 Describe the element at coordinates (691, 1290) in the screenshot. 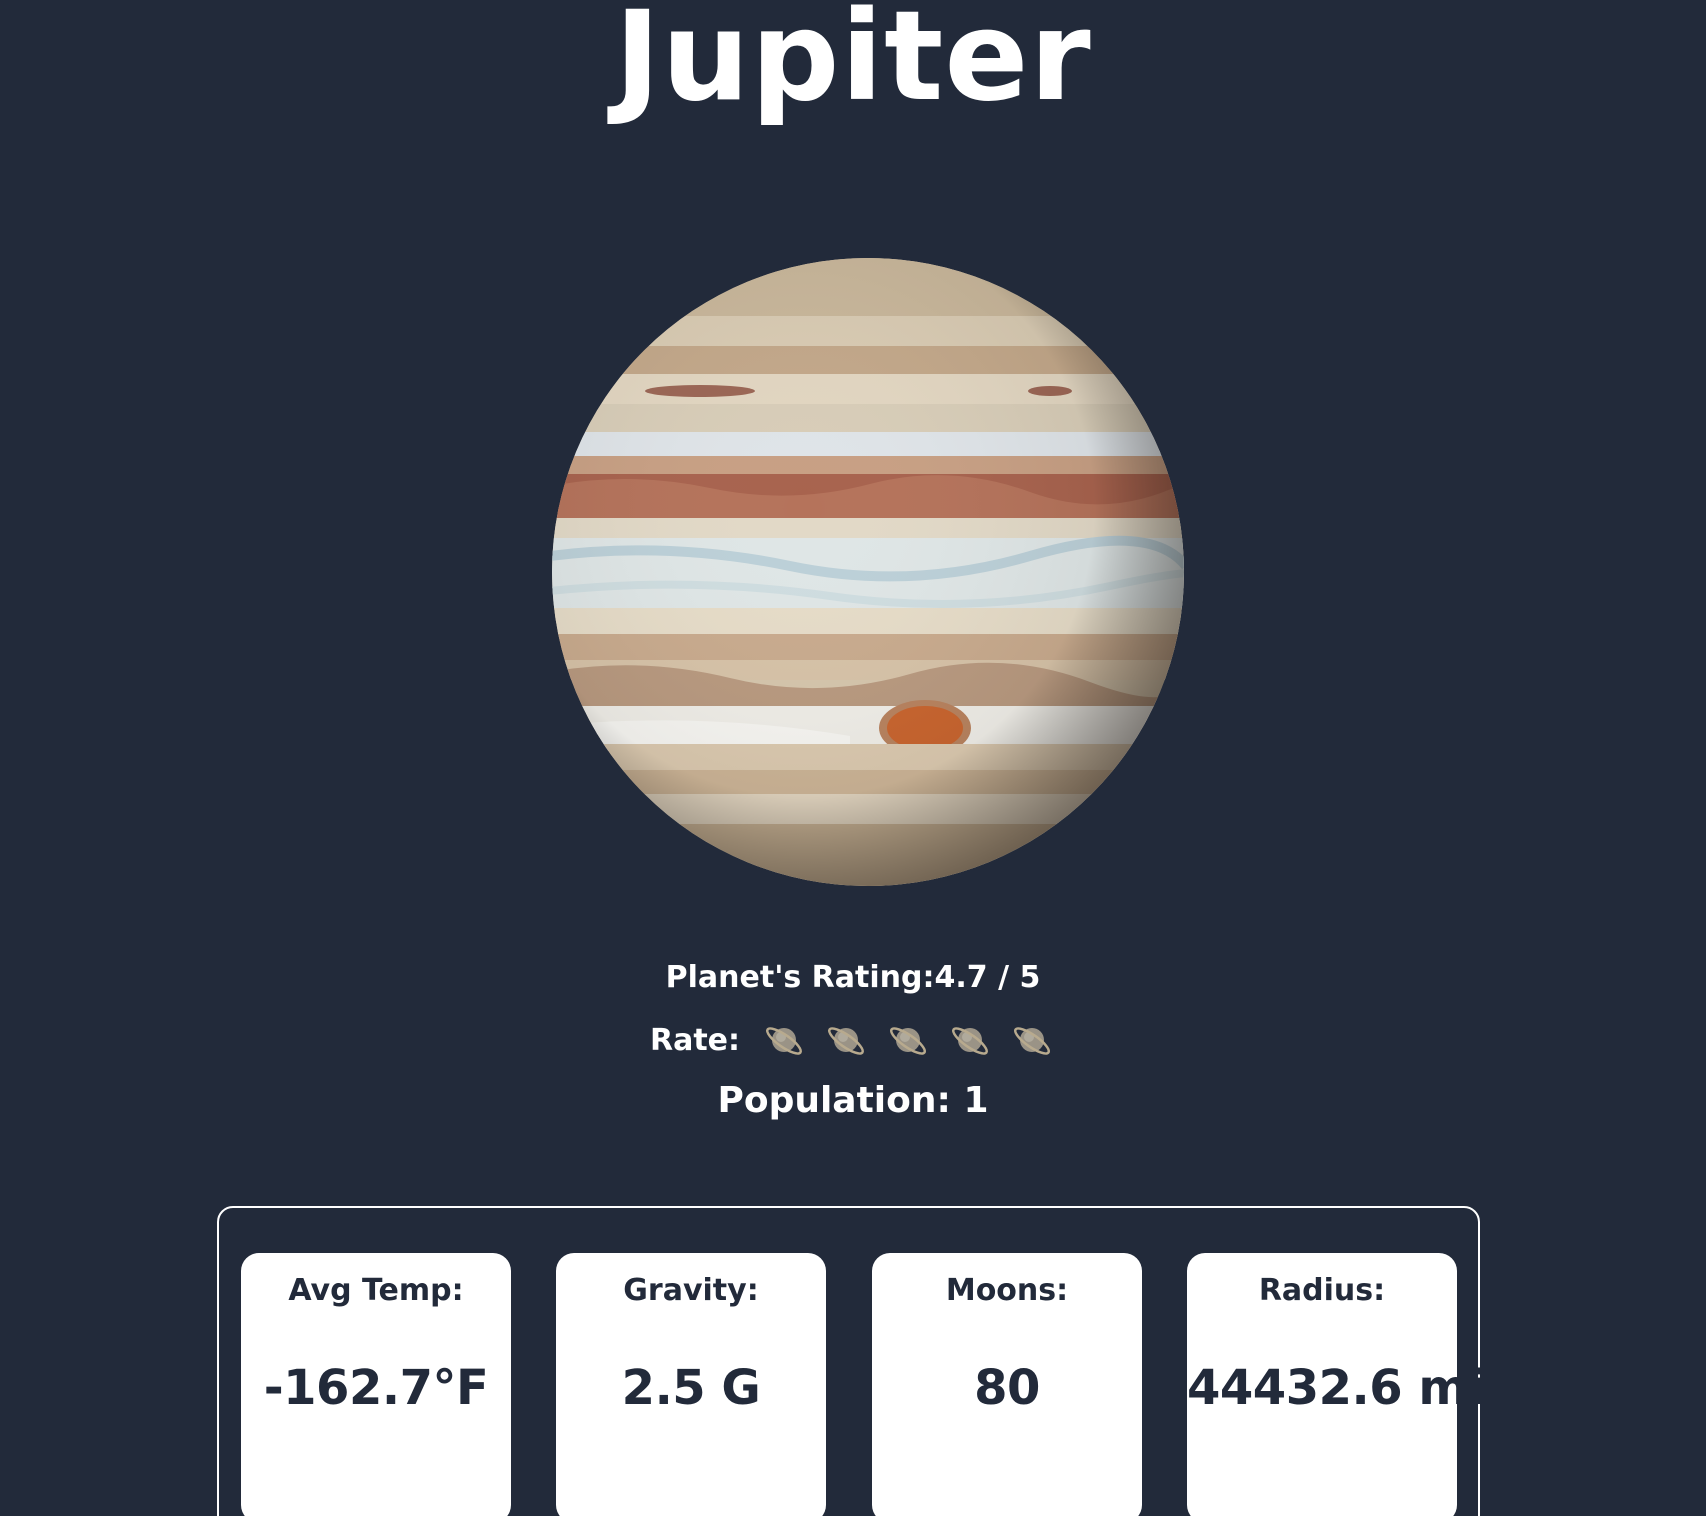

I see `stat-label: Gravity:` at that location.